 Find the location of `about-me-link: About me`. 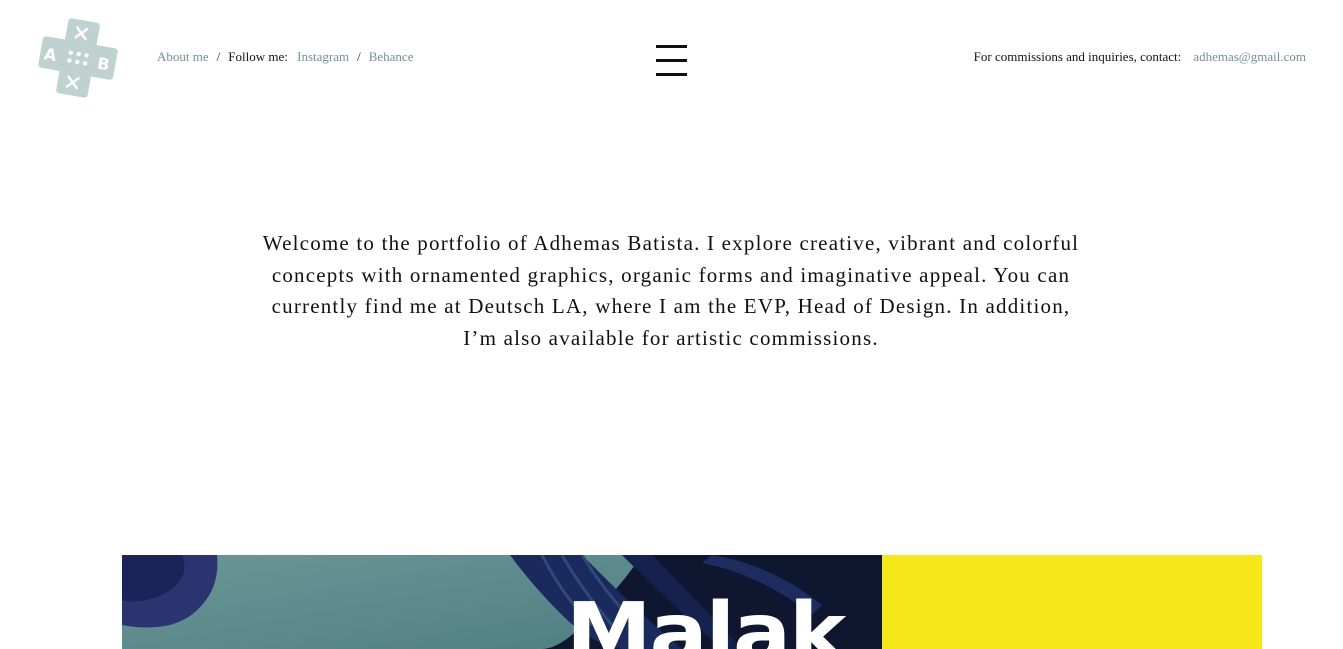

about-me-link: About me is located at coordinates (183, 56).